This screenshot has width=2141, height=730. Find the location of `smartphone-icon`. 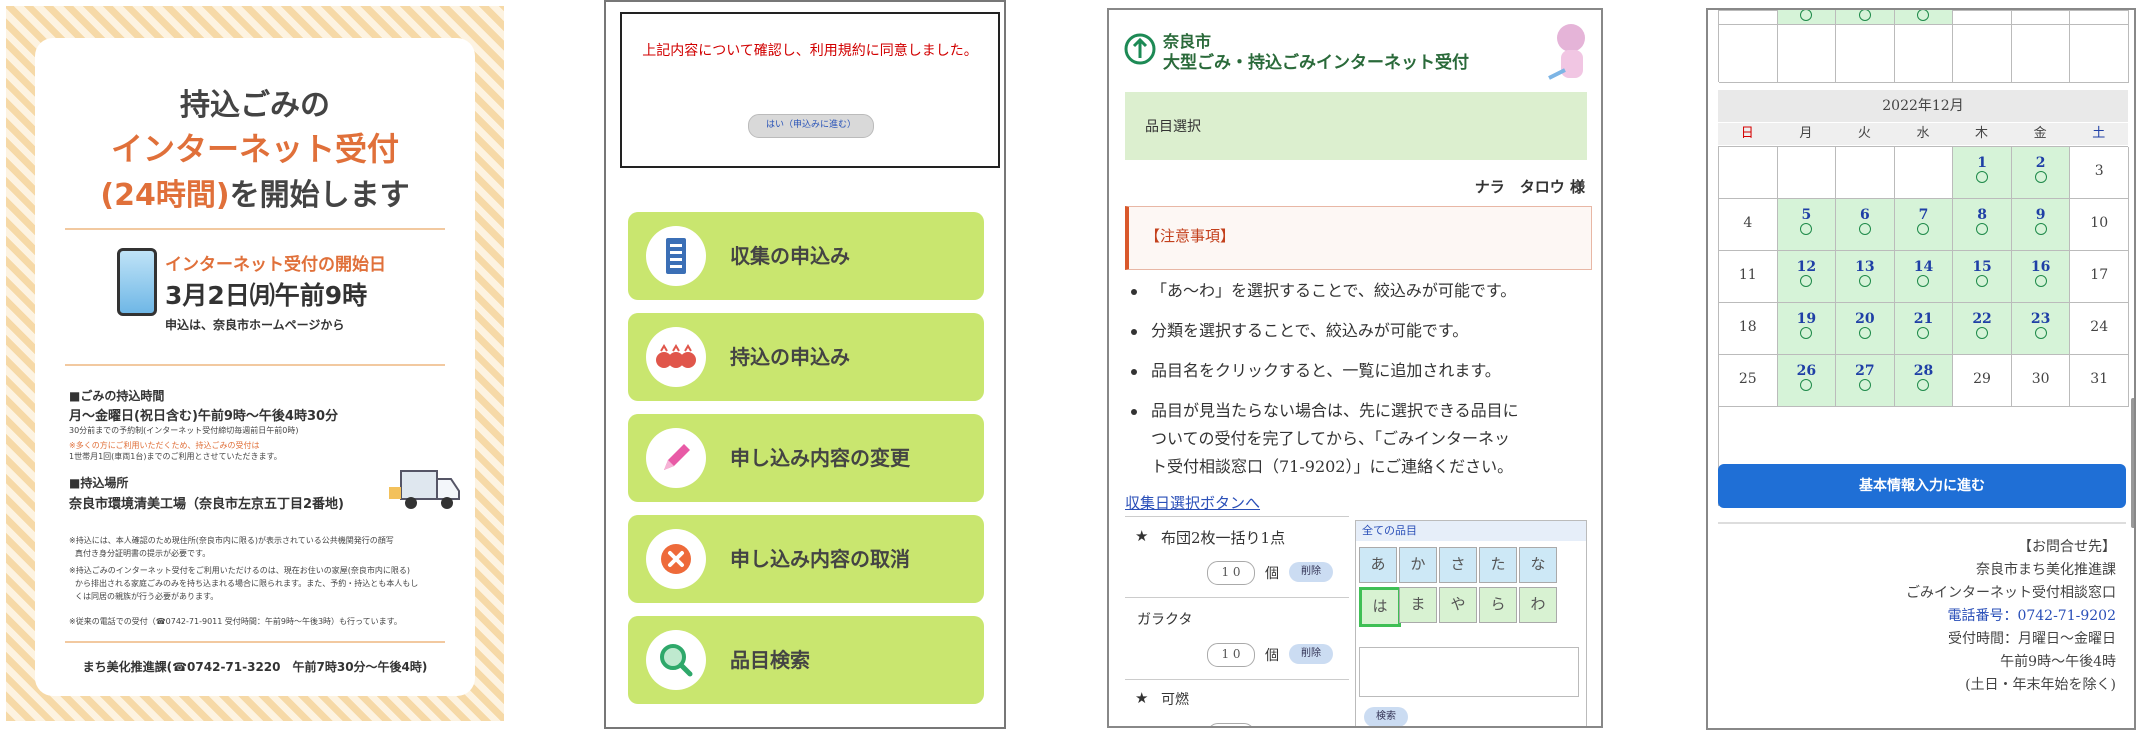

smartphone-icon is located at coordinates (137, 282).